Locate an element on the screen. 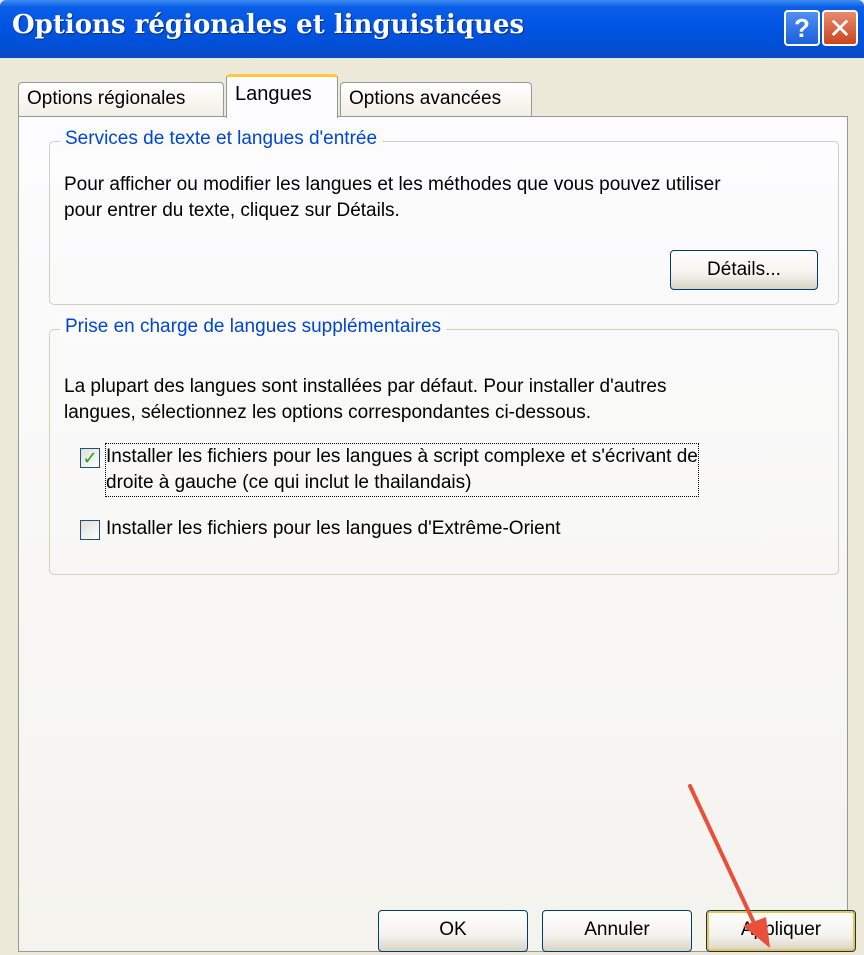  tab-langues: Langues is located at coordinates (282, 96).